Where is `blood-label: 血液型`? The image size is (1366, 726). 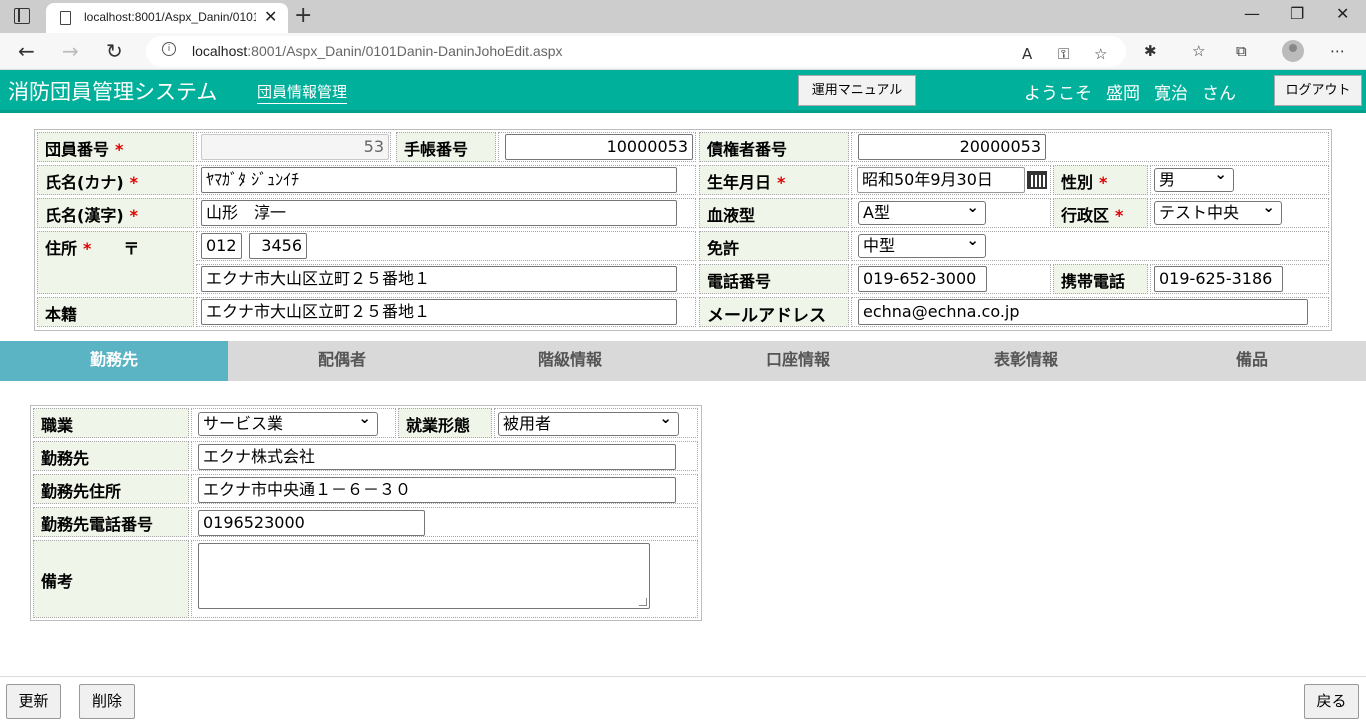 blood-label: 血液型 is located at coordinates (774, 213).